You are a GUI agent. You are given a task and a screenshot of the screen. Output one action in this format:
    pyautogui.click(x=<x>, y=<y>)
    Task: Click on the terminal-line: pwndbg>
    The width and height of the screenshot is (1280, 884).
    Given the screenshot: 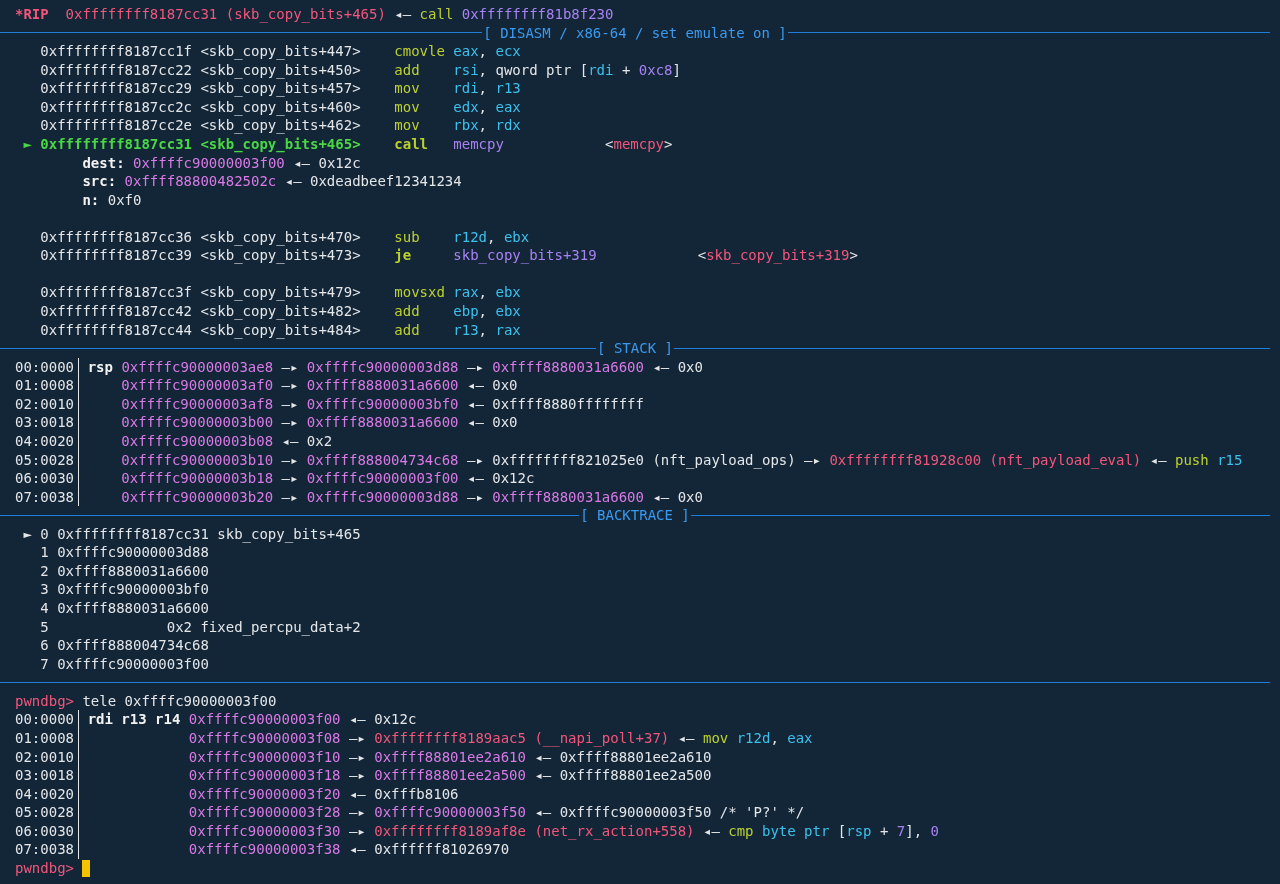 What is the action you would take?
    pyautogui.click(x=45, y=868)
    